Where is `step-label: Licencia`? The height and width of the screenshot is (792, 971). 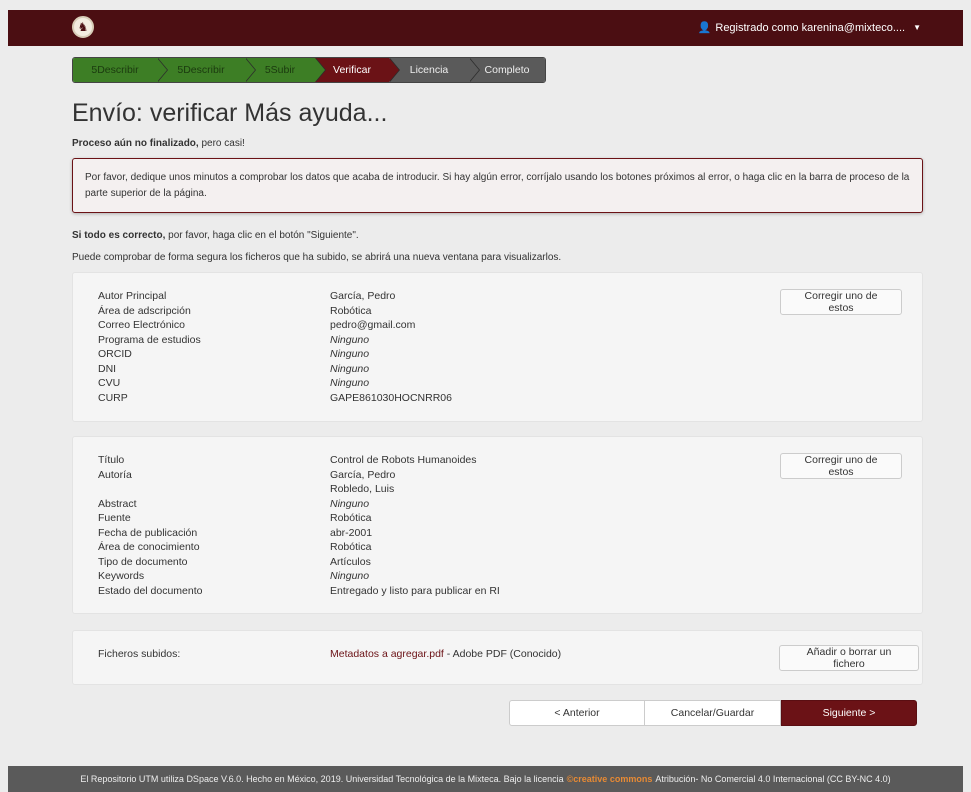
step-label: Licencia is located at coordinates (429, 70).